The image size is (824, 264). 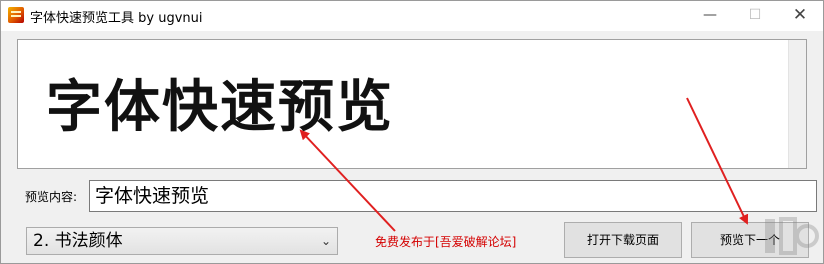 I want to click on chevron-down-icon: ⌄, so click(x=326, y=241).